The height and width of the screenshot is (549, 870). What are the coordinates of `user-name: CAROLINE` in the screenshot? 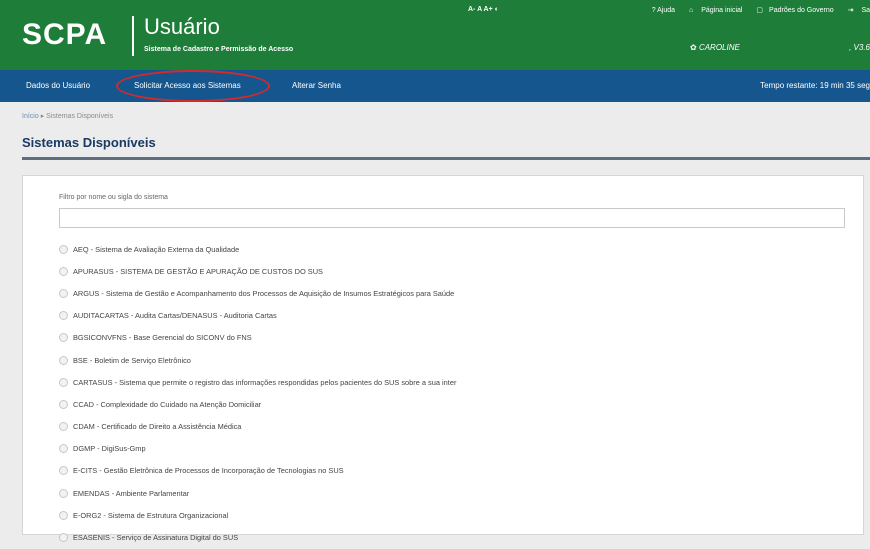 It's located at (719, 47).